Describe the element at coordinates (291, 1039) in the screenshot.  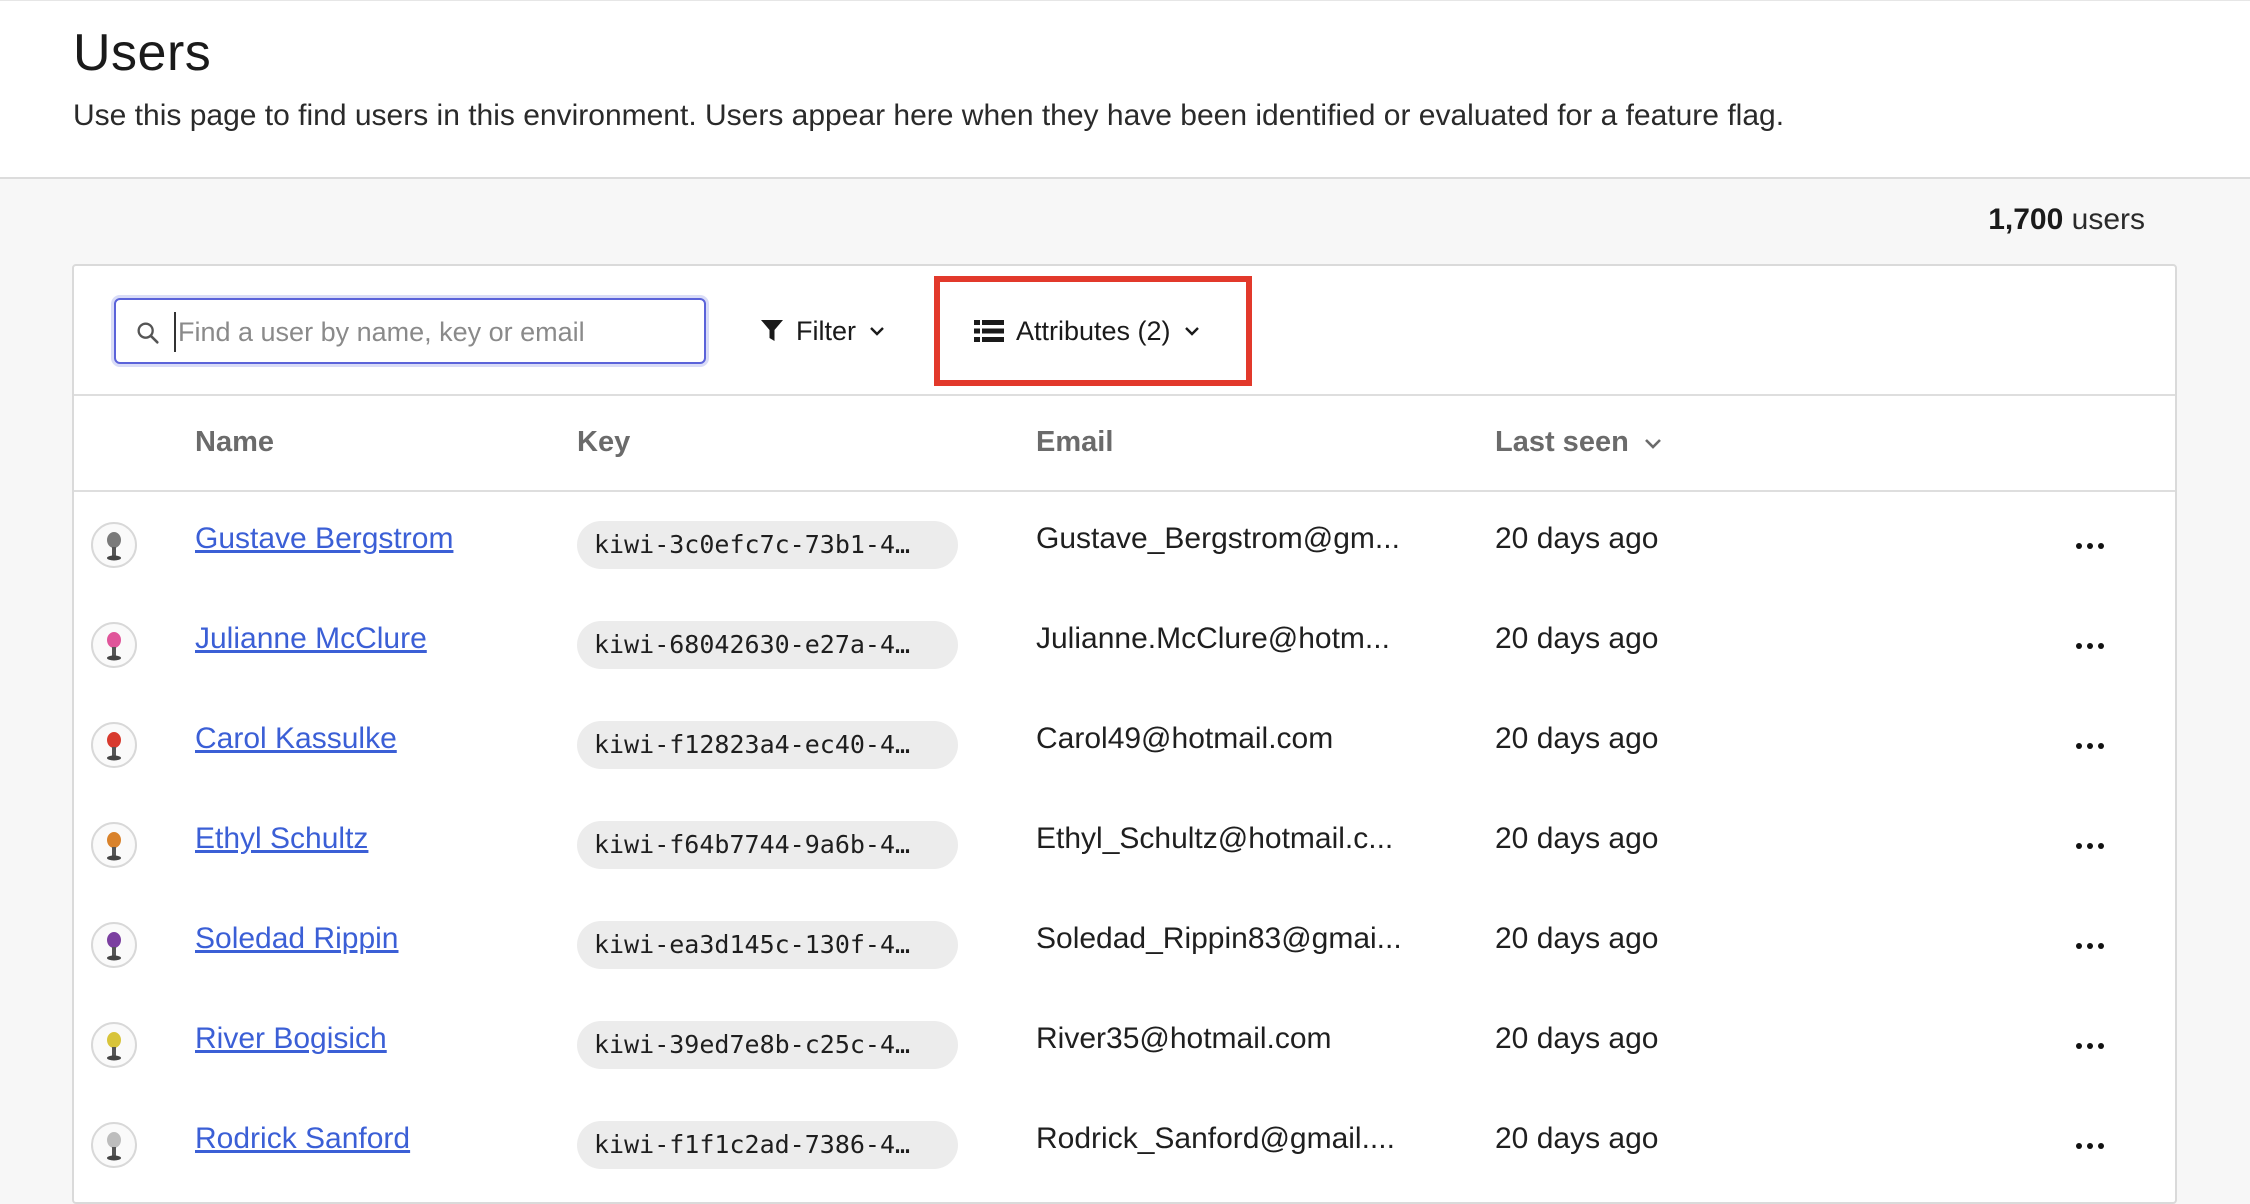
I see `user-name-link: River Bogisich` at that location.